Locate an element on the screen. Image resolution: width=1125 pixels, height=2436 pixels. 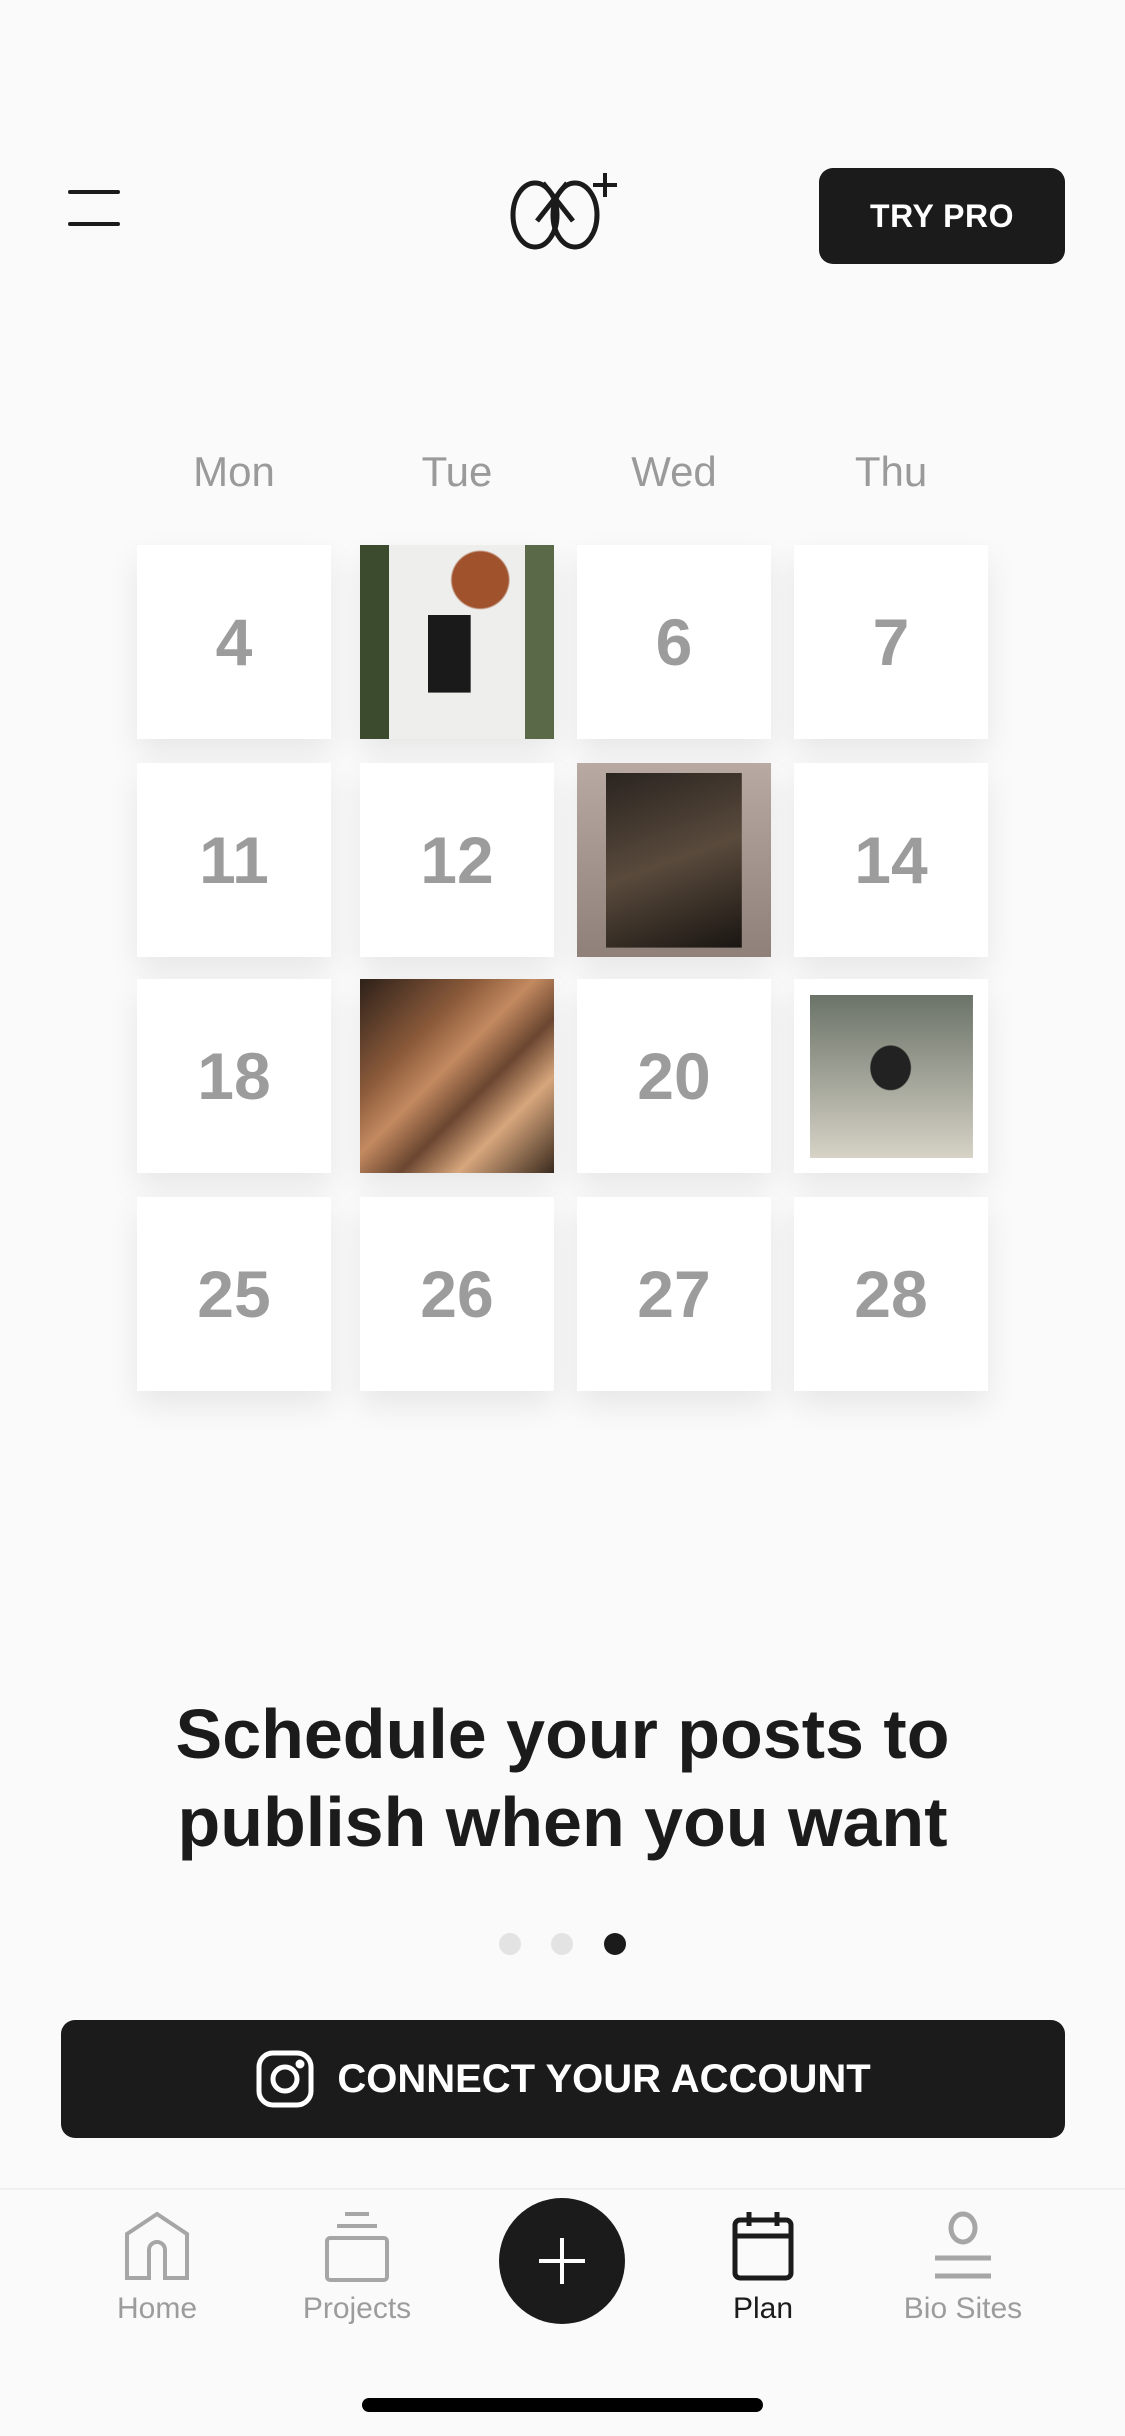
nav-projects: Projects is located at coordinates (357, 2268).